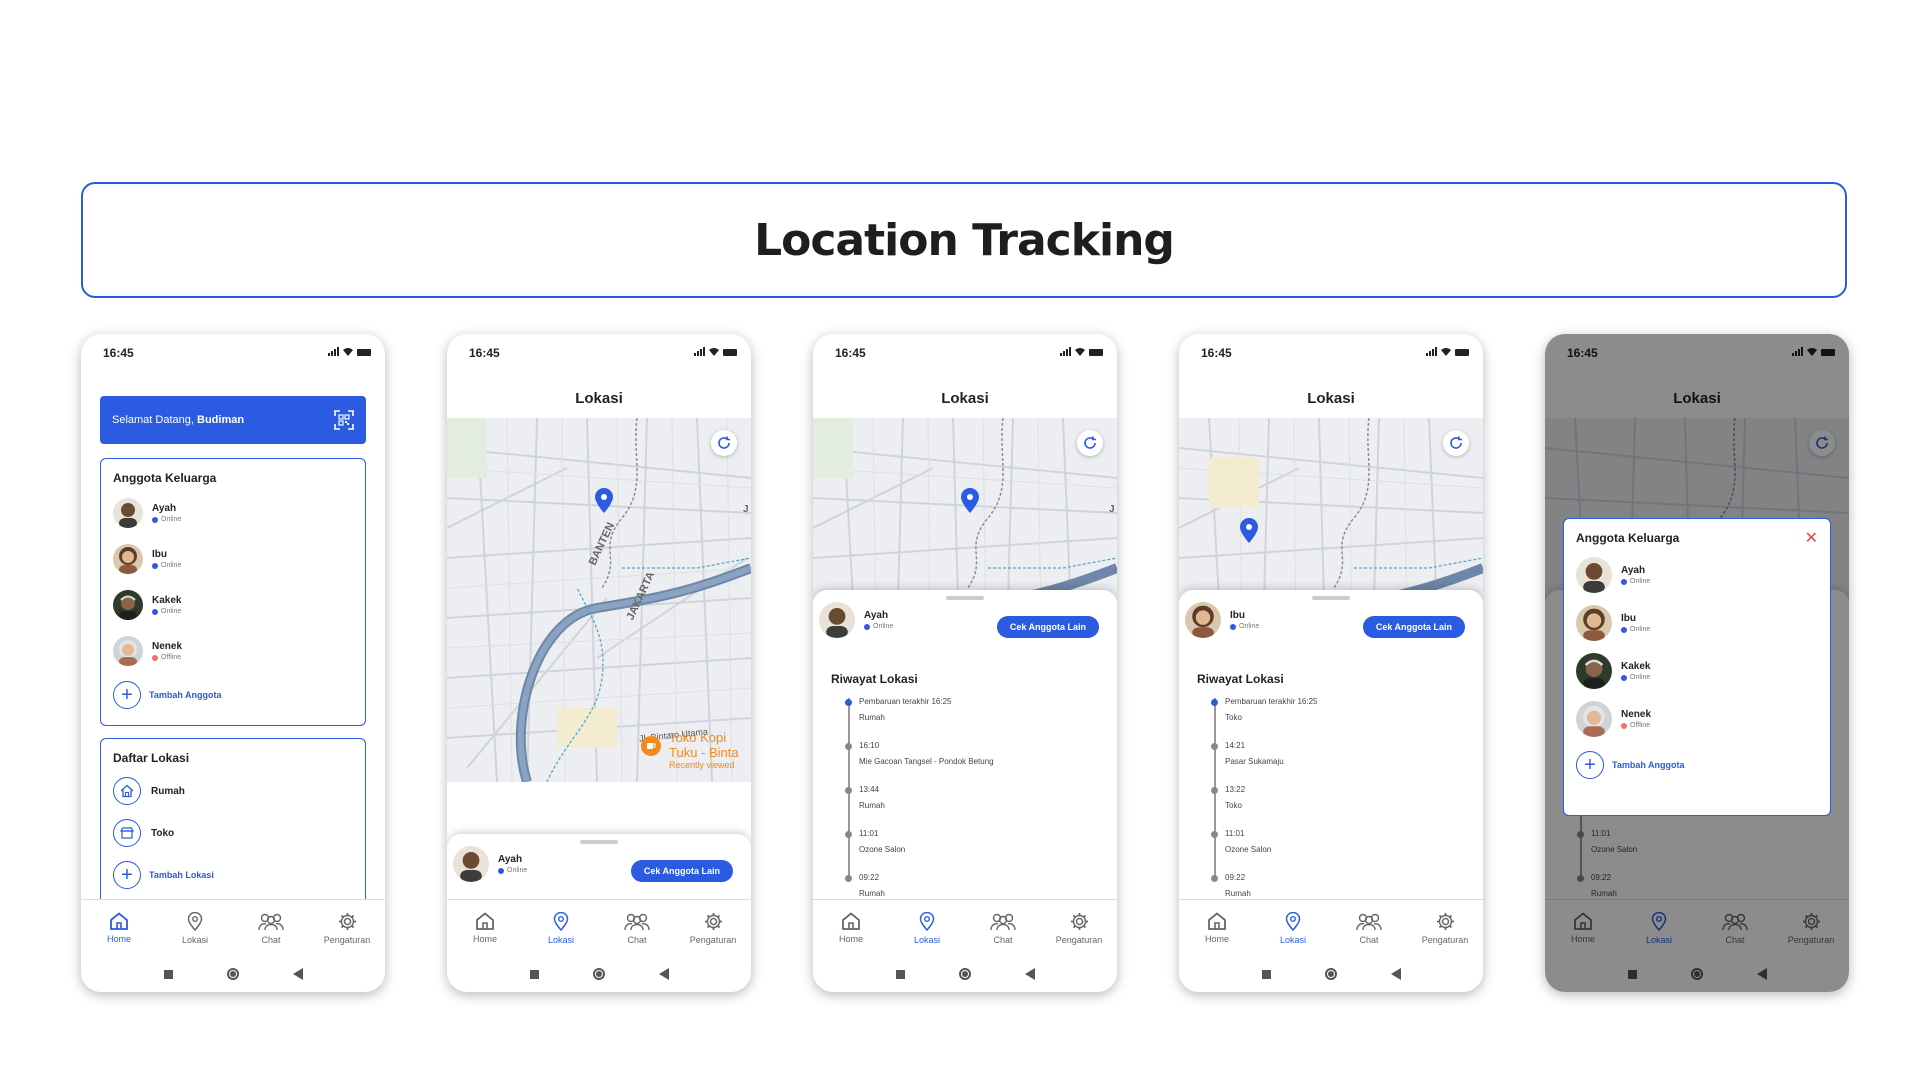 The height and width of the screenshot is (1080, 1920). What do you see at coordinates (1235, 877) in the screenshot?
I see `history-time: 09:22` at bounding box center [1235, 877].